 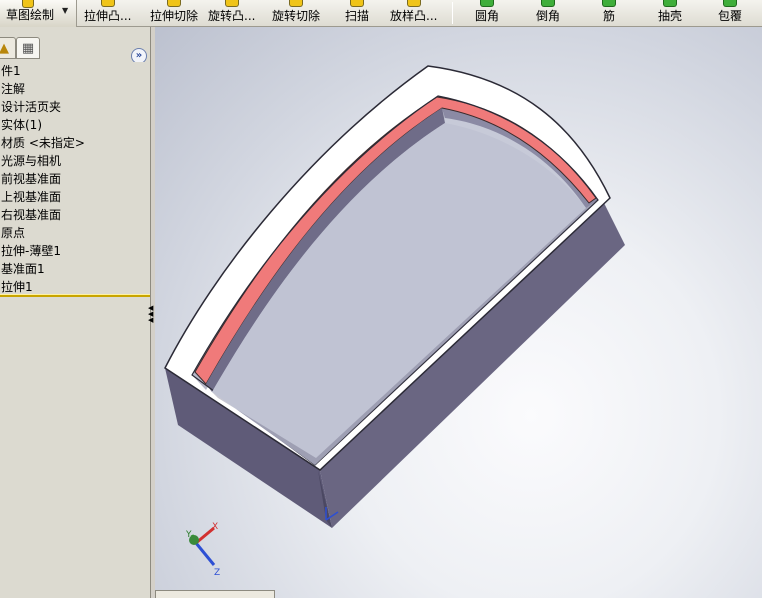 What do you see at coordinates (75, 107) in the screenshot?
I see `tree-item-design-binder: 设计活页夹` at bounding box center [75, 107].